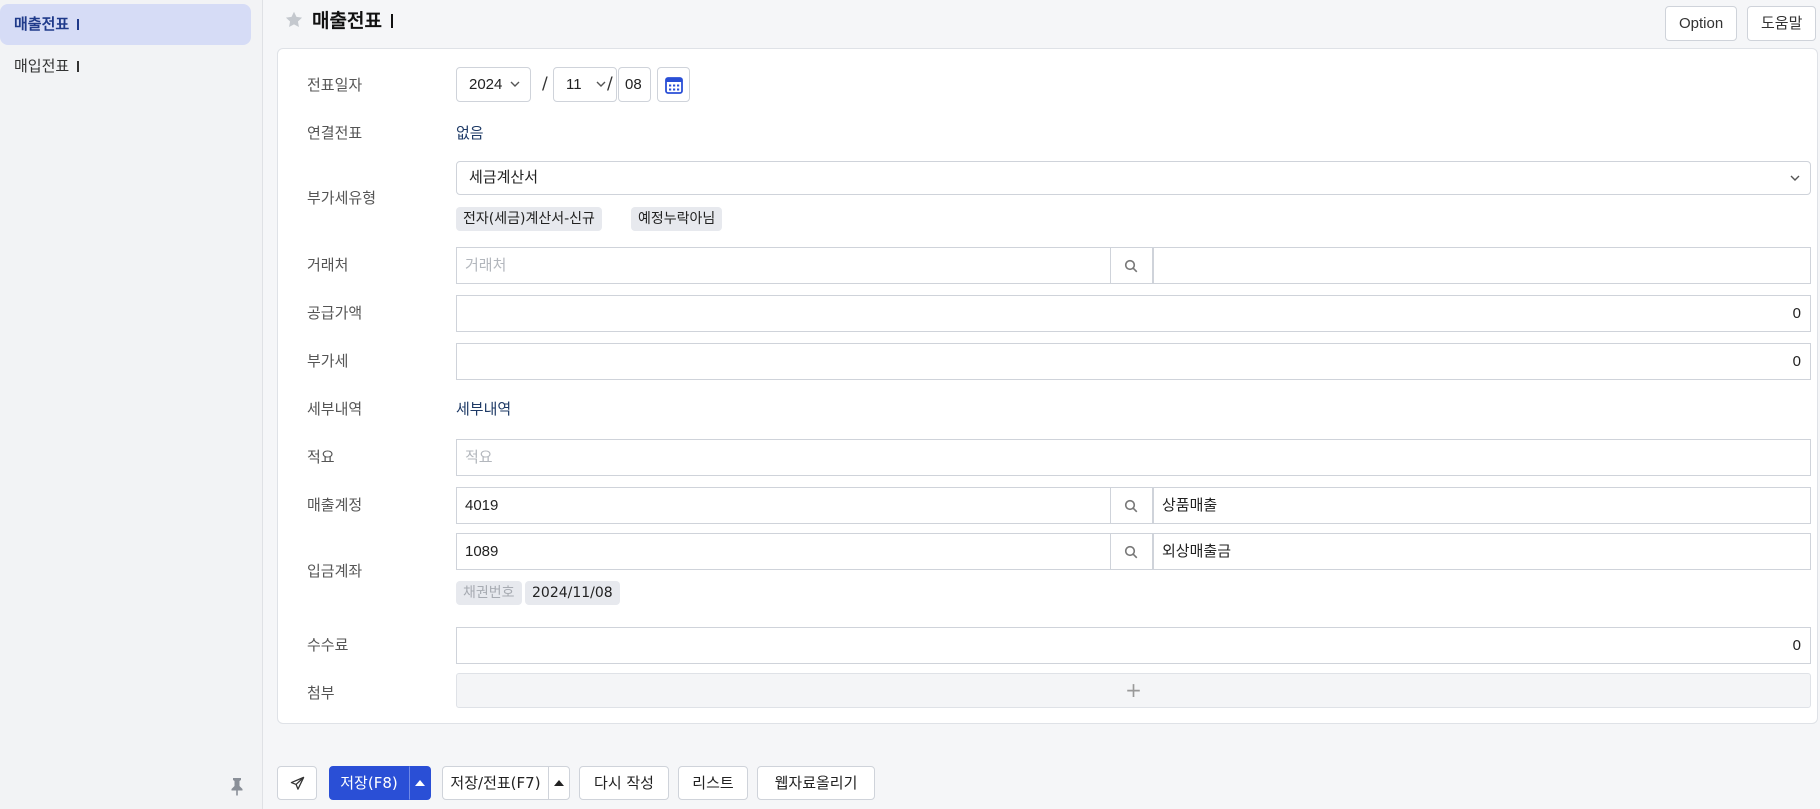 The image size is (1820, 809). What do you see at coordinates (1133, 361) in the screenshot?
I see `vat-amount-input: 0` at bounding box center [1133, 361].